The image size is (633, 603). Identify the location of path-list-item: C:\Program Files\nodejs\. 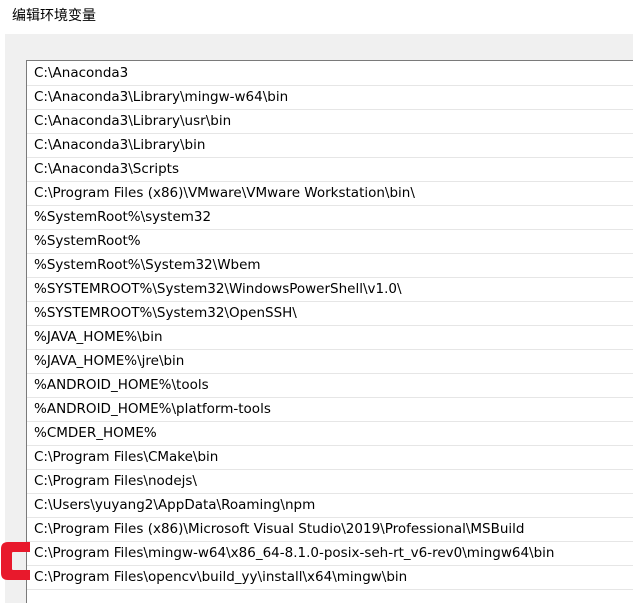
(330, 482).